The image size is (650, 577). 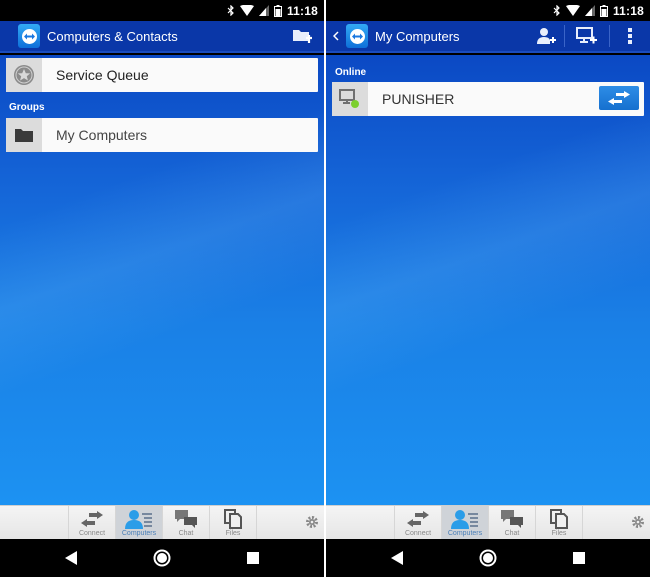 I want to click on add-contact-button, so click(x=547, y=36).